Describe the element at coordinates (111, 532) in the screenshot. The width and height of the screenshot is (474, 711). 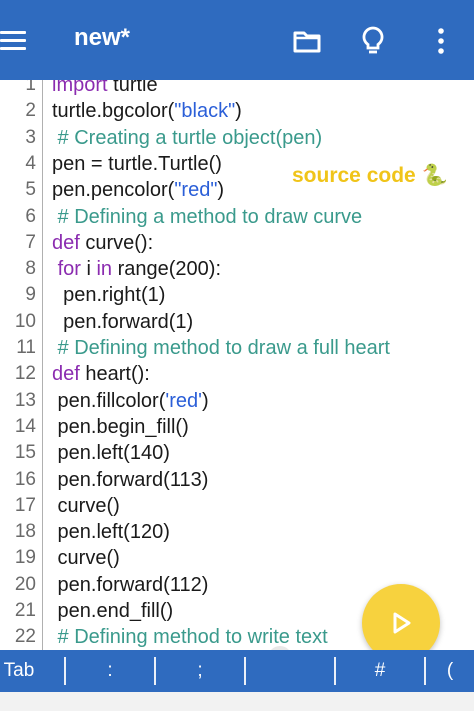
I see `code-text: pen.left(120)` at that location.